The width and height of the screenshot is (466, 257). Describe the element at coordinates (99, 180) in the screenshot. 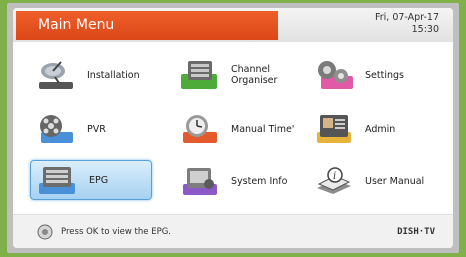

I see `menu-item-label: EPG` at that location.